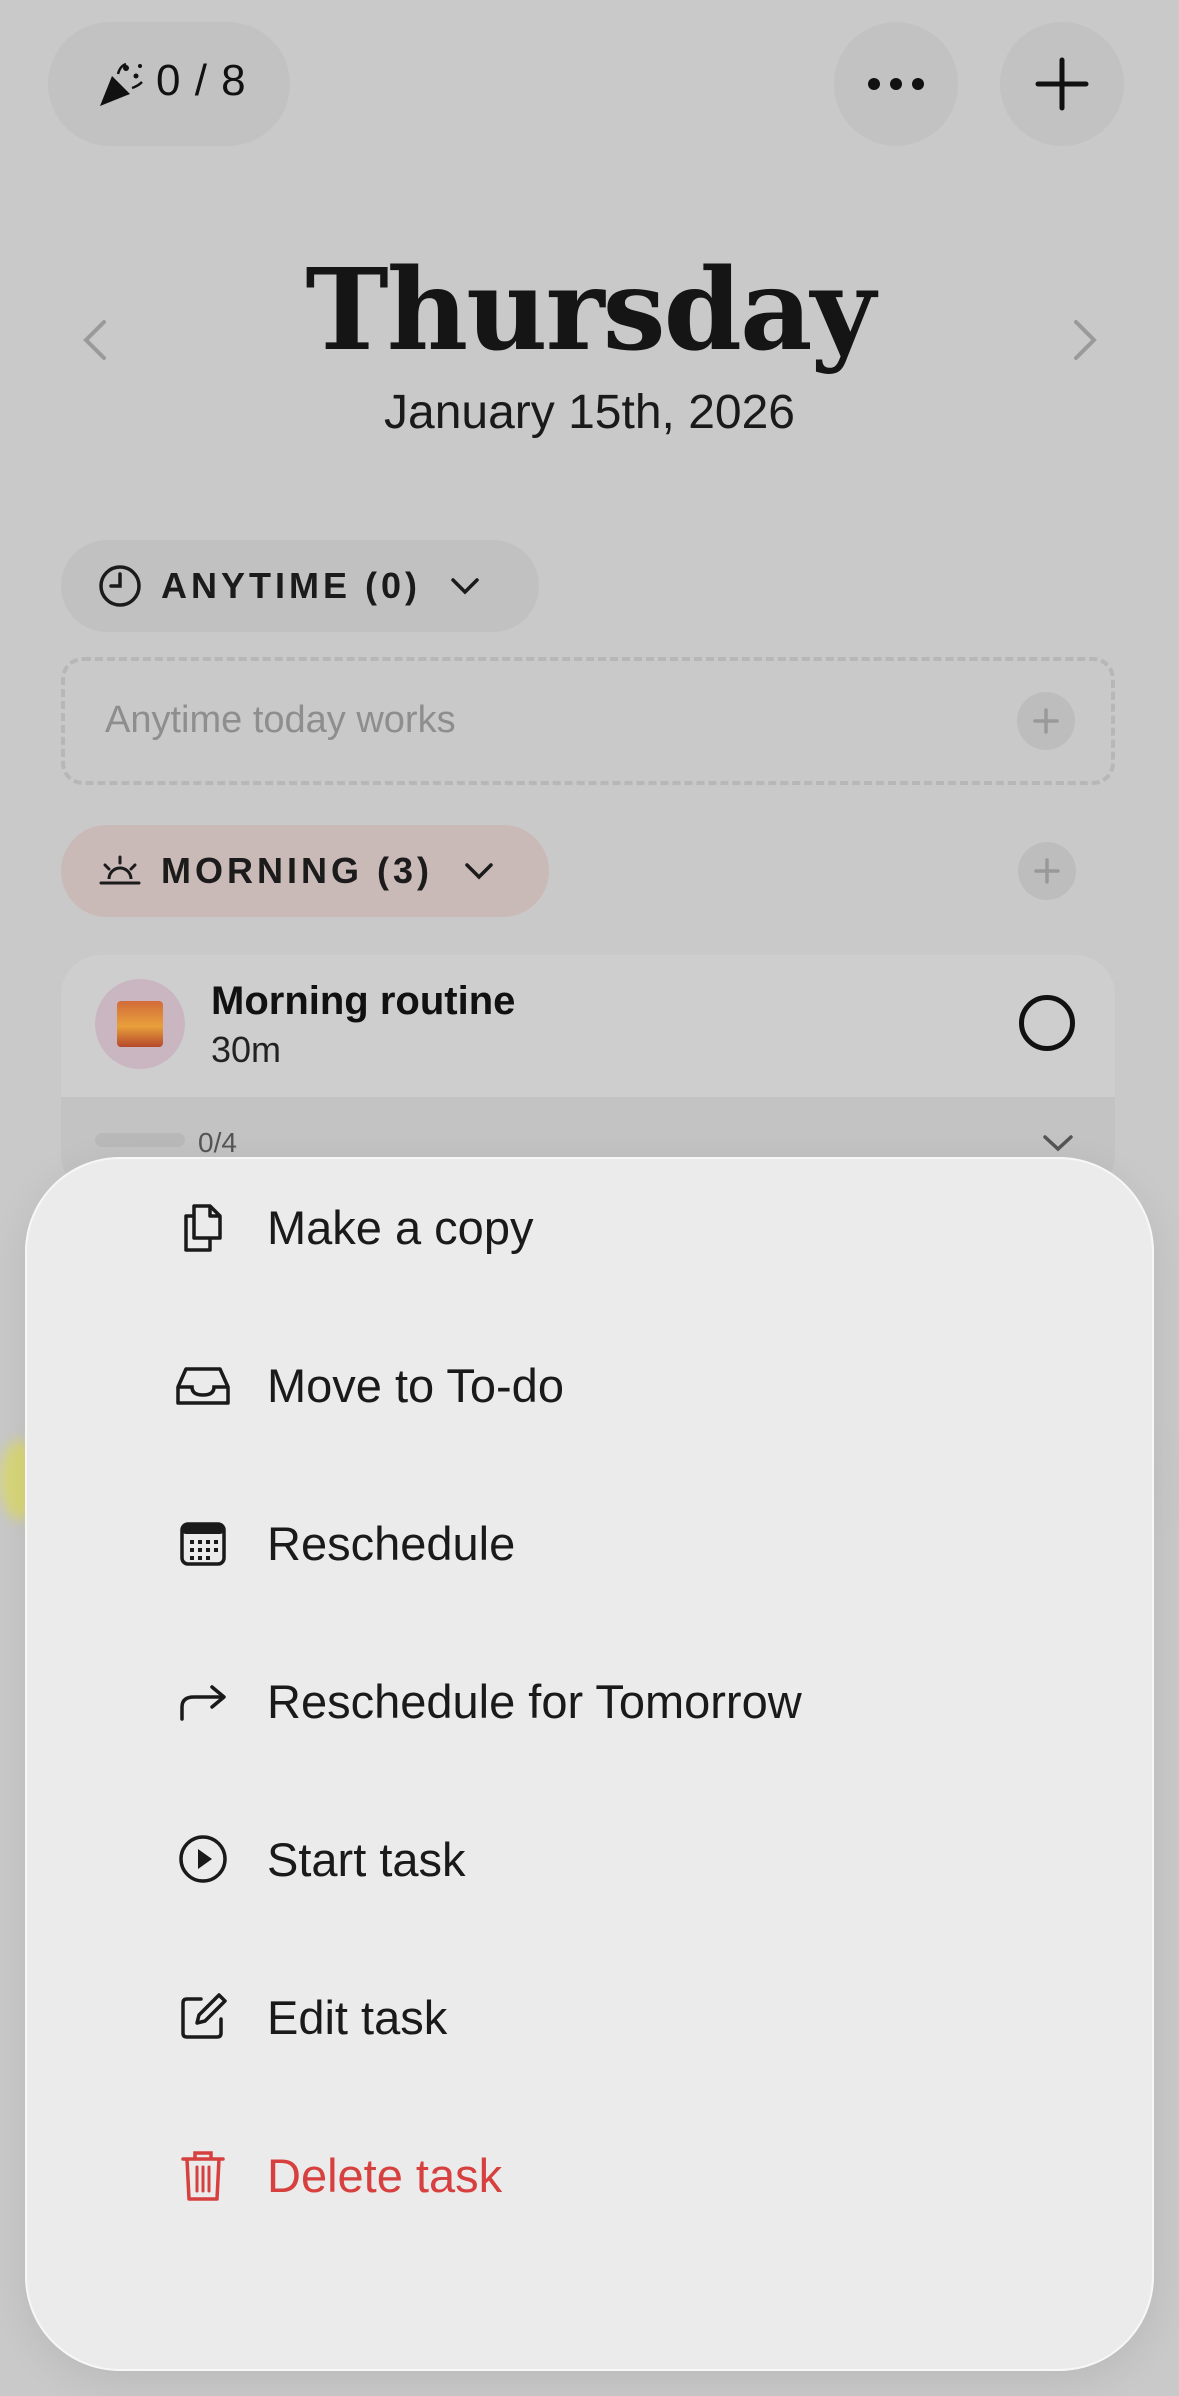  What do you see at coordinates (589, 2017) in the screenshot?
I see `edit-task-menu-item: Edit task` at bounding box center [589, 2017].